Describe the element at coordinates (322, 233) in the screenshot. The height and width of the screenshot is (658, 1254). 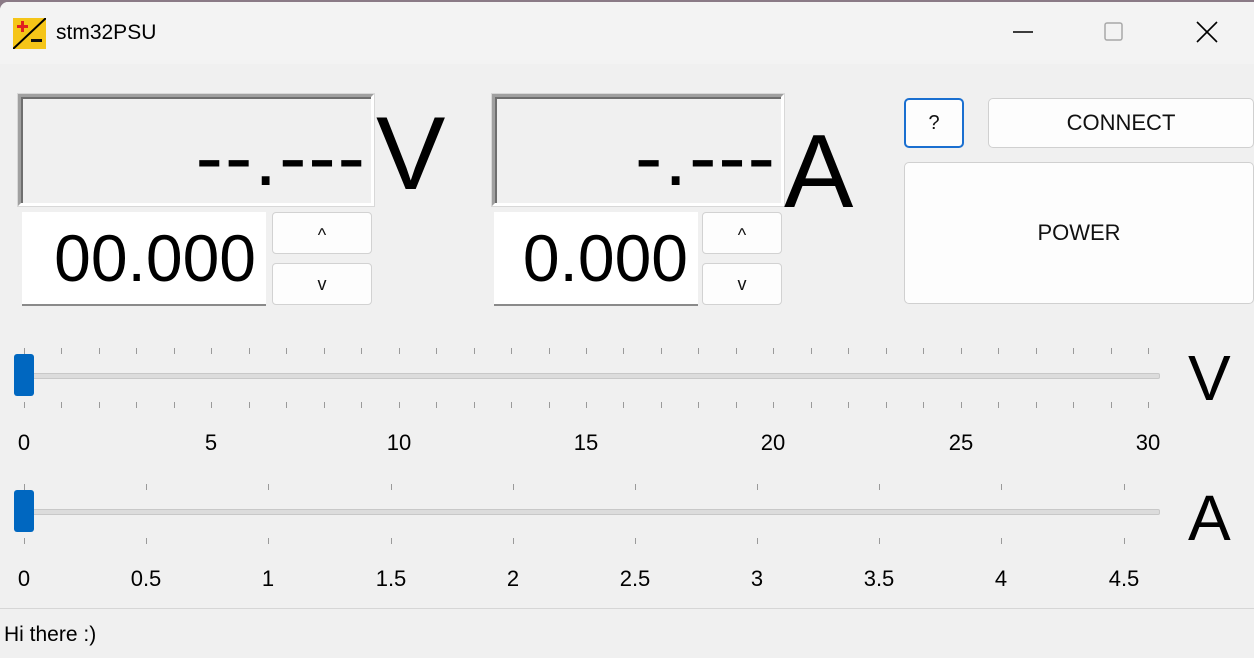
I see `voltage-up-button: ^` at that location.